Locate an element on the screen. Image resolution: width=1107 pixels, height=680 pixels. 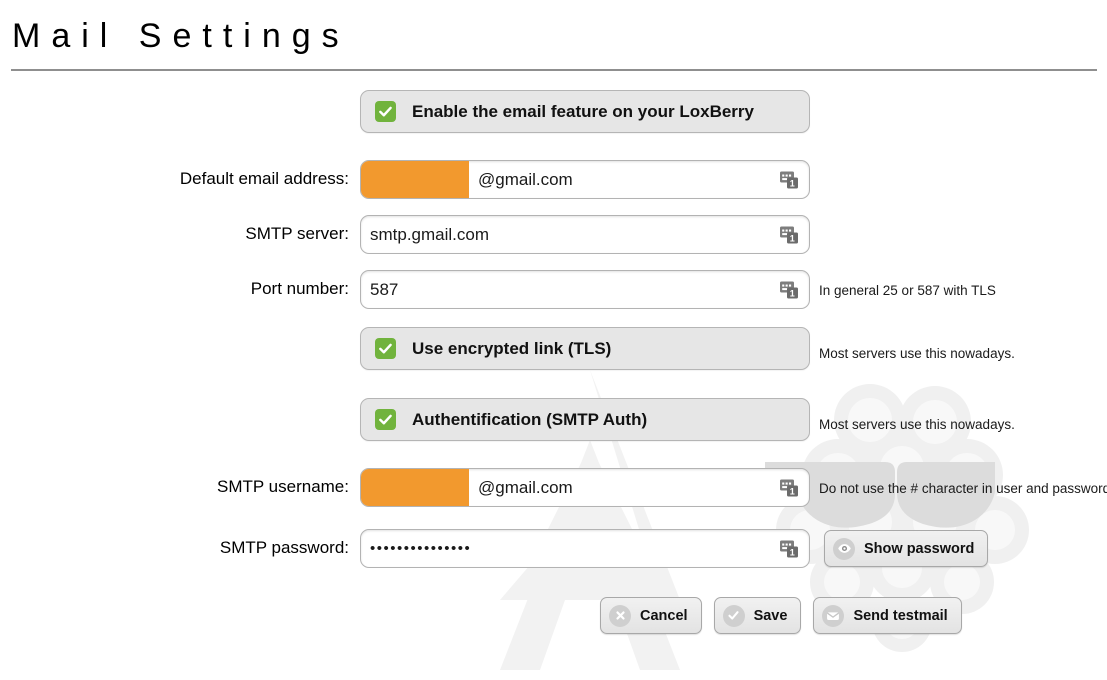
smtp-username-label: SMTP username: is located at coordinates (283, 486).